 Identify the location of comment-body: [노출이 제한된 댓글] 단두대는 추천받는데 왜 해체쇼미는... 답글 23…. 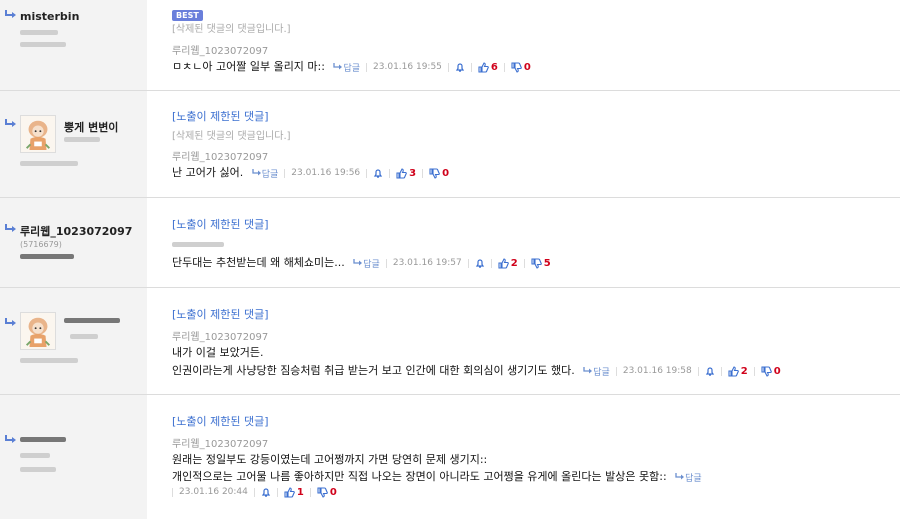
(531, 242).